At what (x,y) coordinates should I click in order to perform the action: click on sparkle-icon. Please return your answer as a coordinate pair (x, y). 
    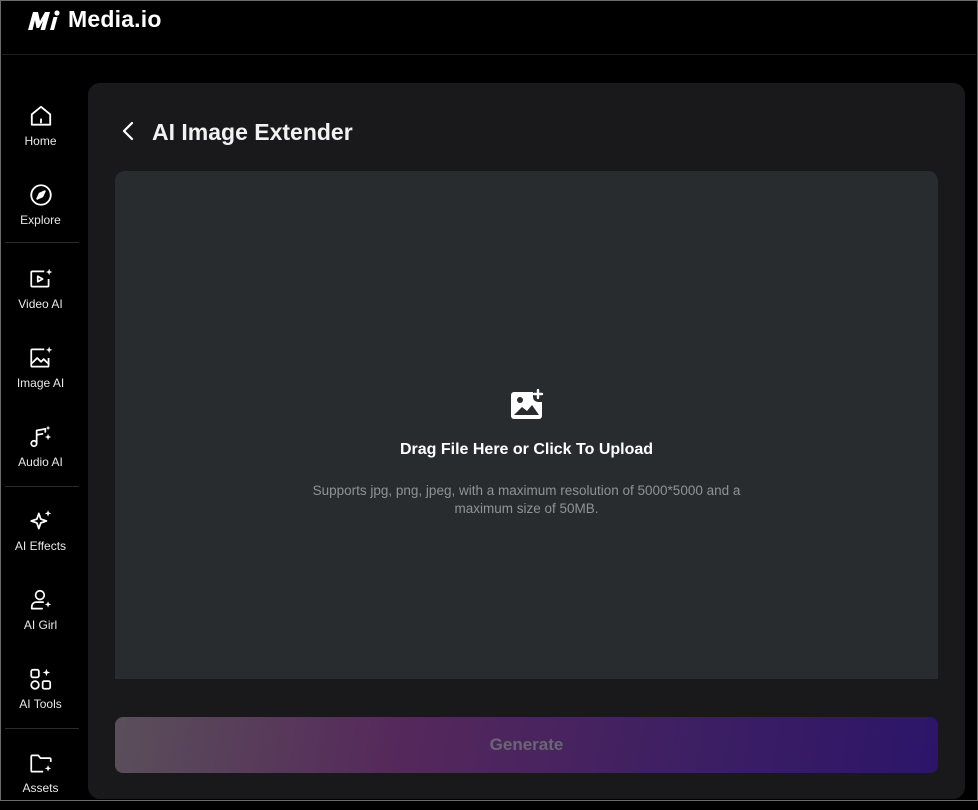
    Looking at the image, I should click on (40, 520).